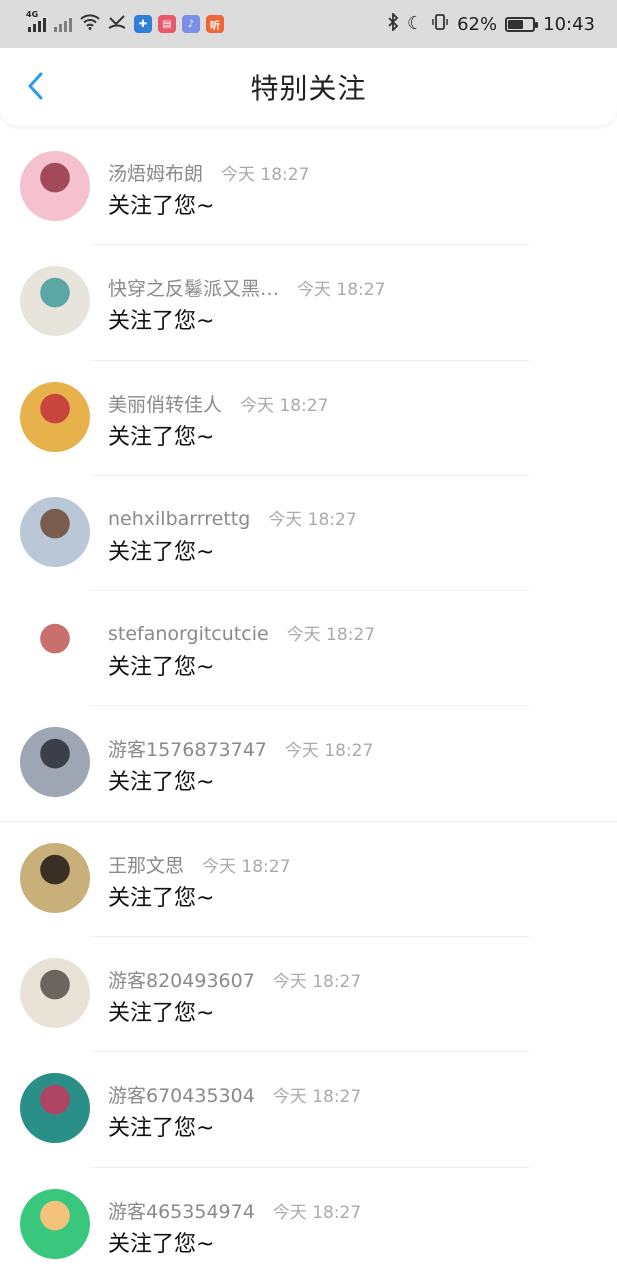 This screenshot has width=617, height=1280. I want to click on list-item: stefanorgitcutcie 今天 18:27 关注了您~, so click(308, 649).